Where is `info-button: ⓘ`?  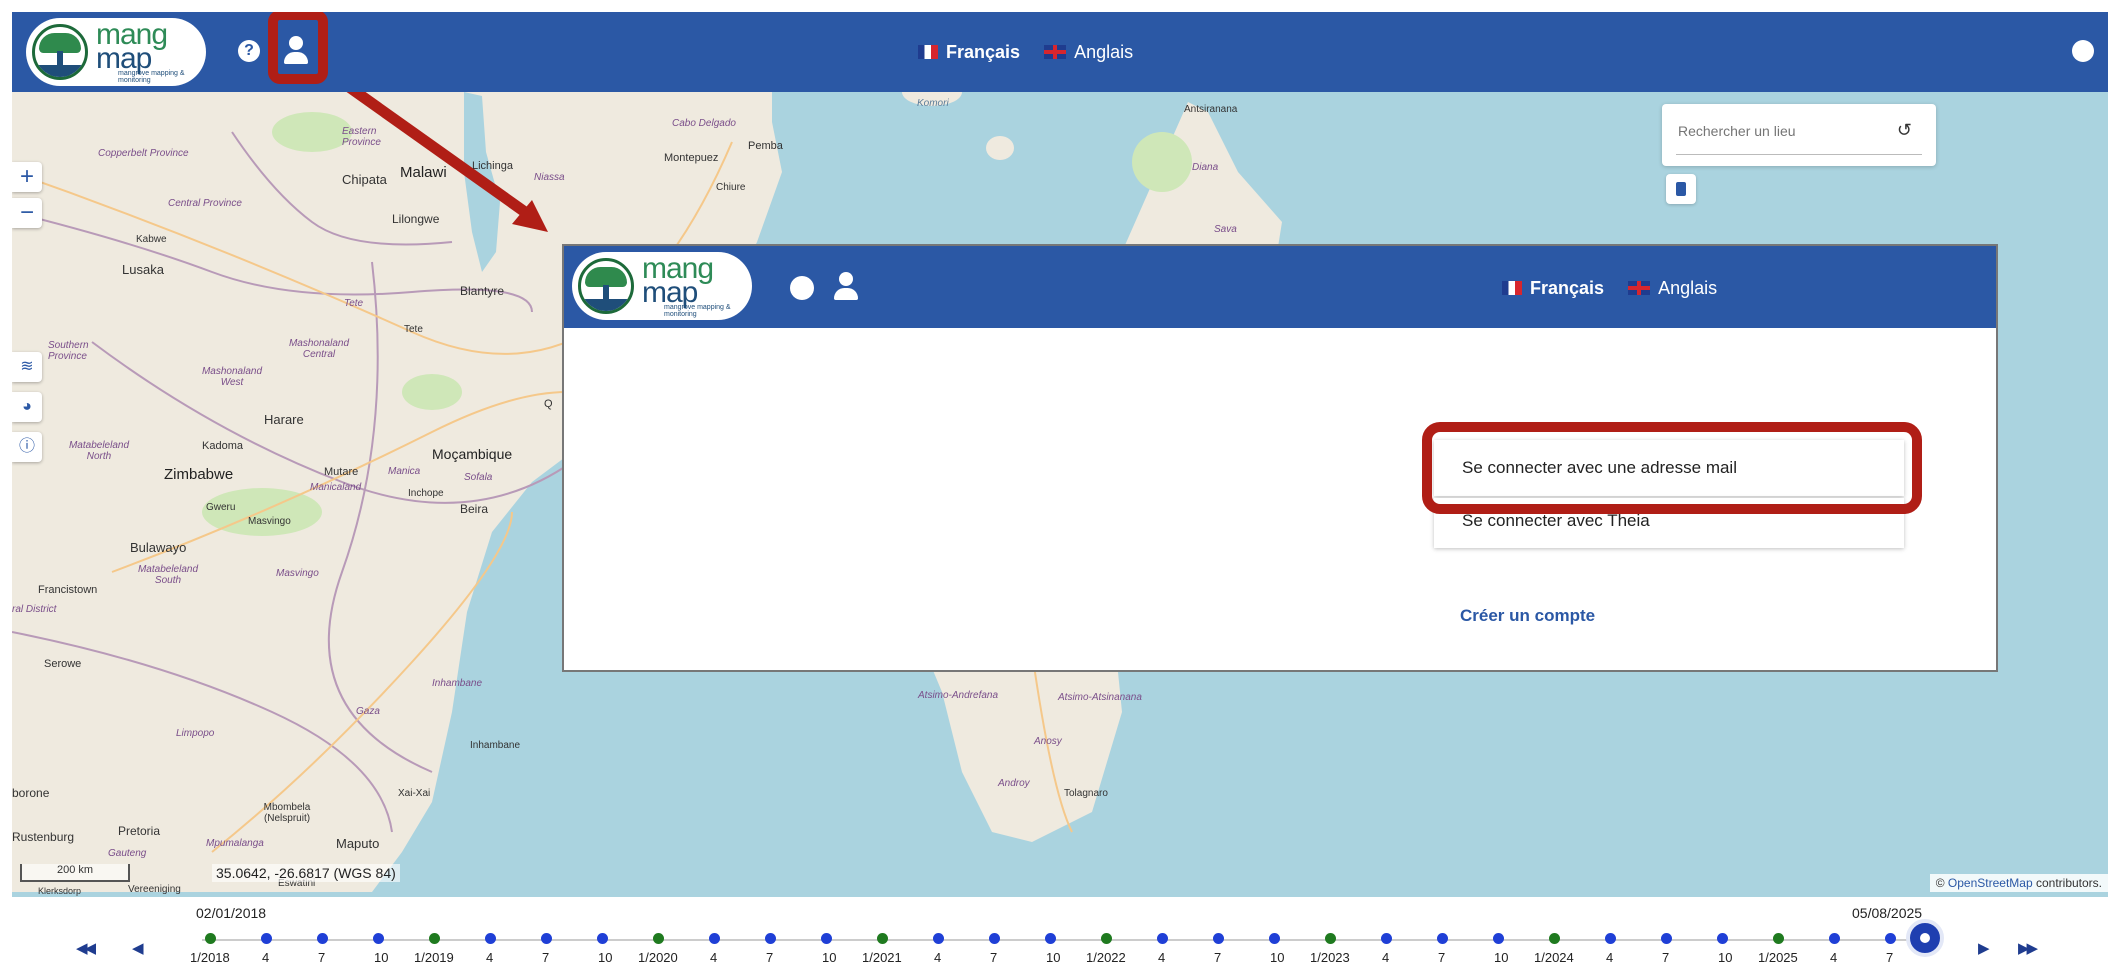 info-button: ⓘ is located at coordinates (27, 447).